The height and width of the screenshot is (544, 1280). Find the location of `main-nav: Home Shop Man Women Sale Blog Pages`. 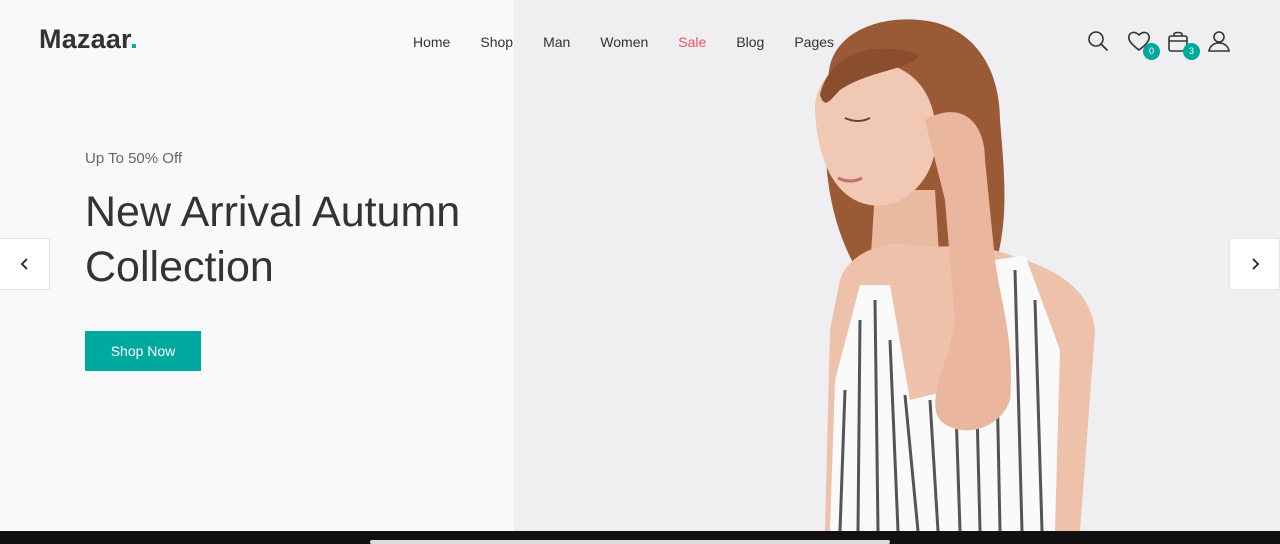

main-nav: Home Shop Man Women Sale Blog Pages is located at coordinates (638, 42).